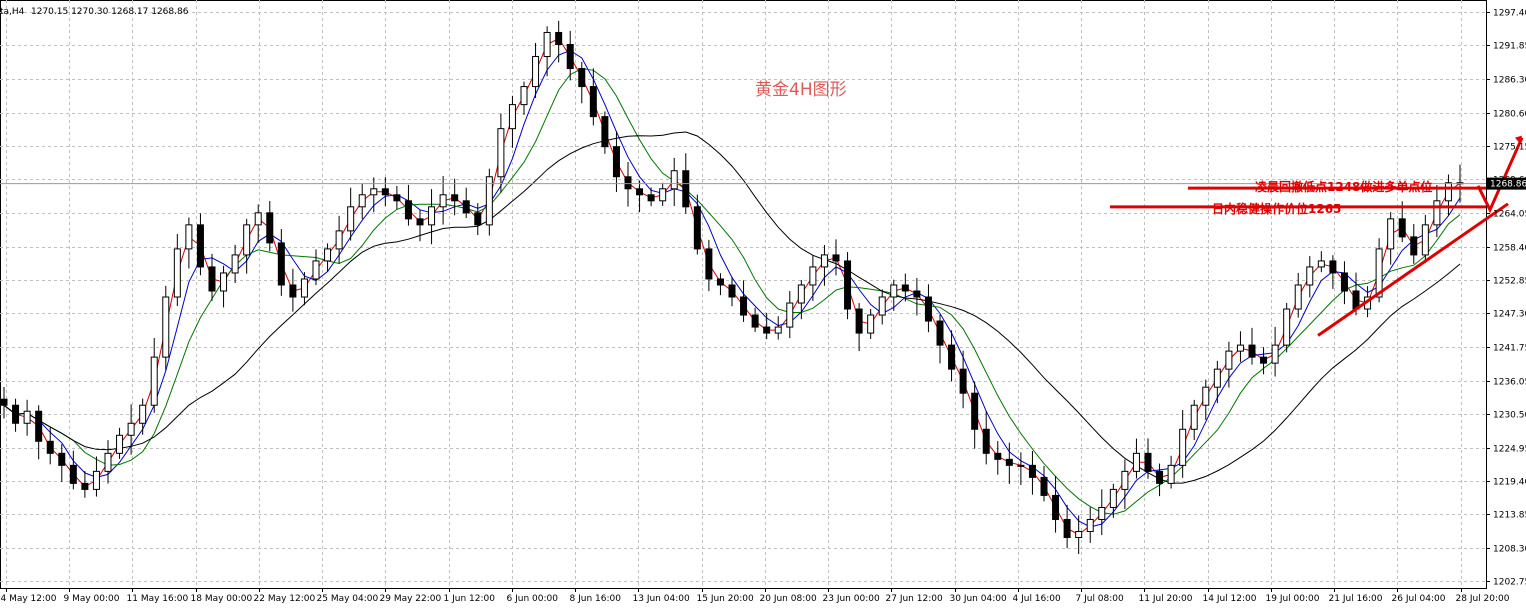 The height and width of the screenshot is (608, 1526). What do you see at coordinates (661, 599) in the screenshot?
I see `time-tick-label: 13 Jun 04:00` at bounding box center [661, 599].